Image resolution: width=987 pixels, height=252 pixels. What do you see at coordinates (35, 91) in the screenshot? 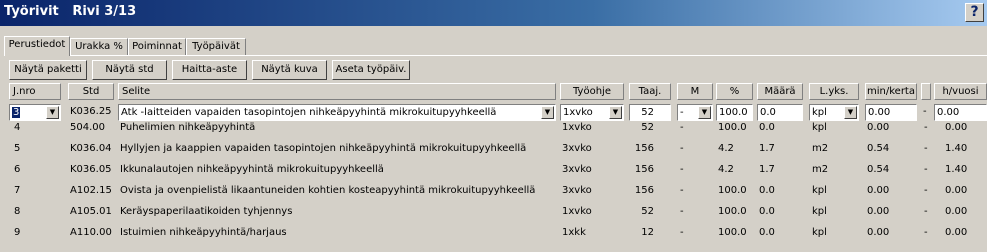
I see `col-header-jnro: J.nro` at bounding box center [35, 91].